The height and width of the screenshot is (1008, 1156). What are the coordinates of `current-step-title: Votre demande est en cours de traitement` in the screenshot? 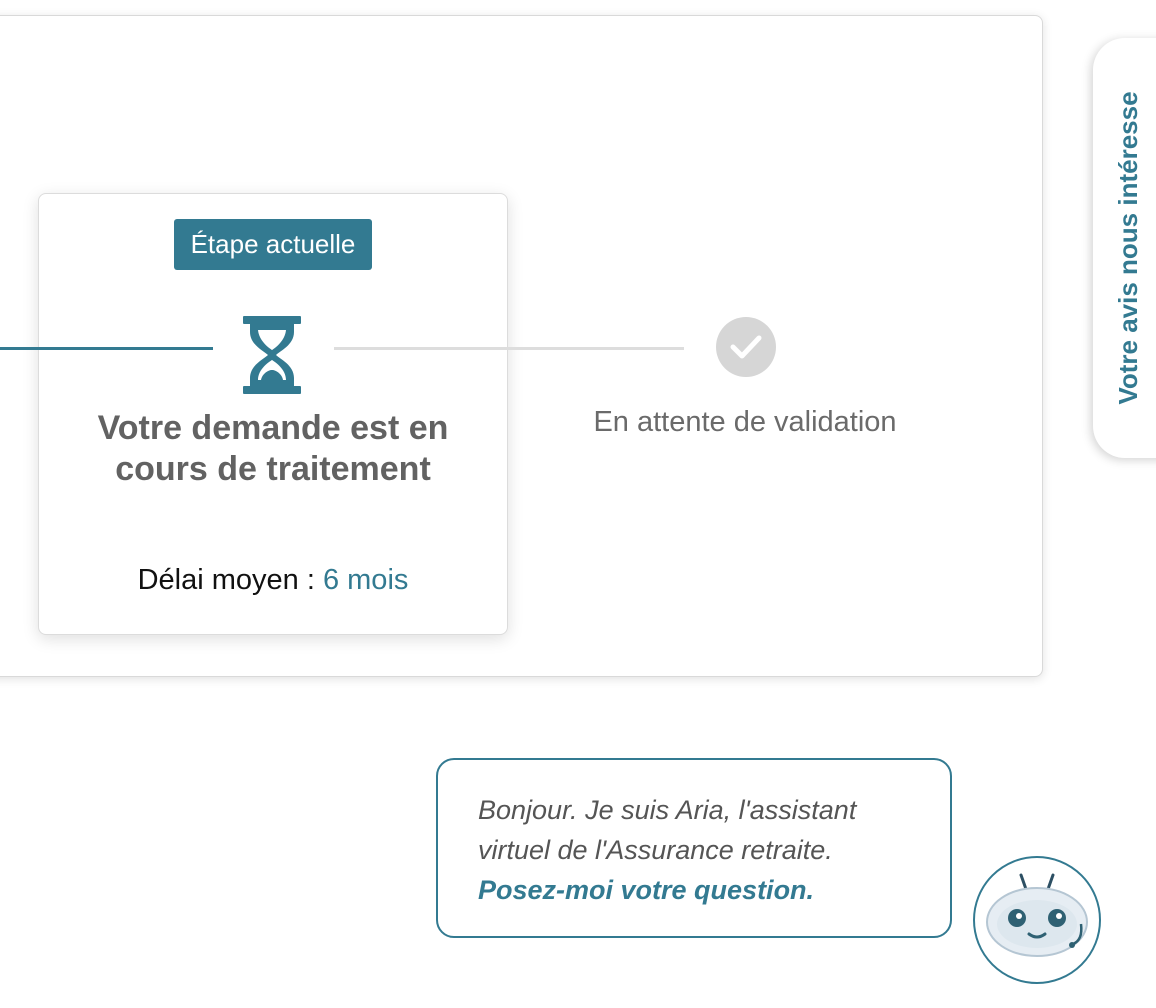 It's located at (273, 448).